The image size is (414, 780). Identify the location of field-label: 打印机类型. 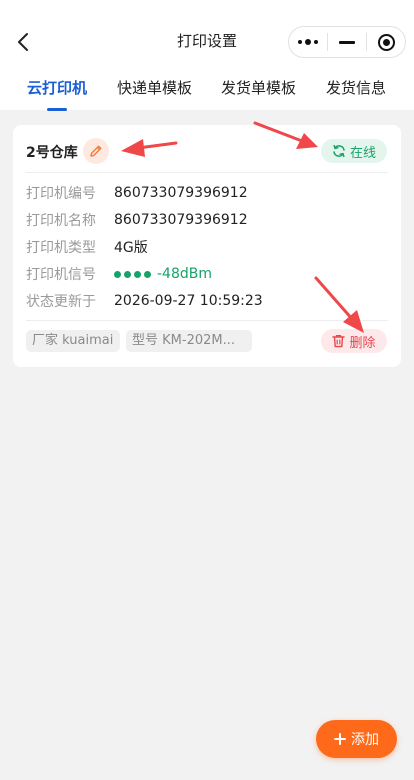
(61, 248).